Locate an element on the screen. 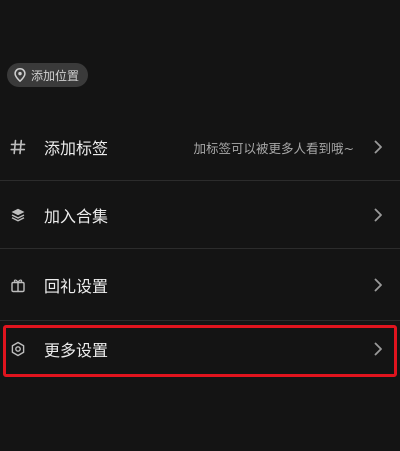  location-pin-icon is located at coordinates (20, 75).